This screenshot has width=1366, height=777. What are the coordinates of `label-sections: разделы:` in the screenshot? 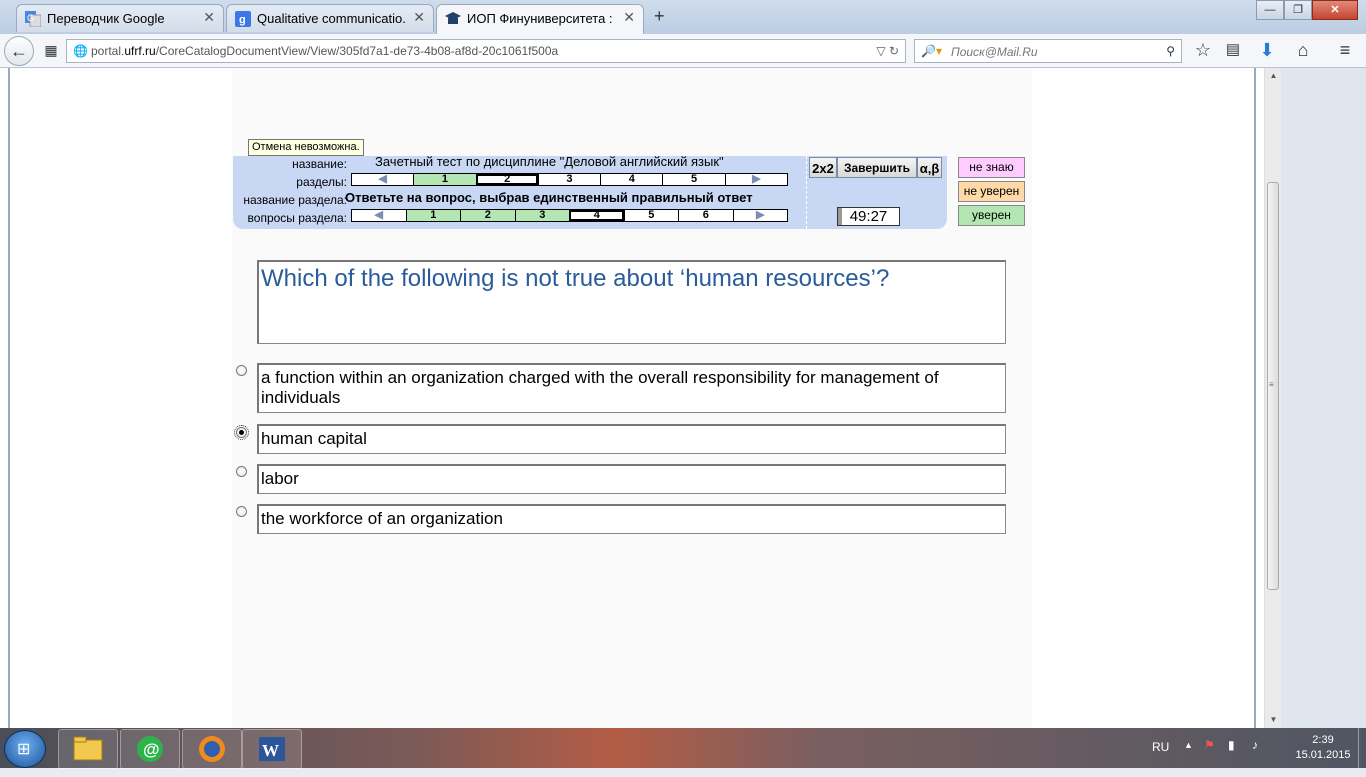 It's located at (321, 182).